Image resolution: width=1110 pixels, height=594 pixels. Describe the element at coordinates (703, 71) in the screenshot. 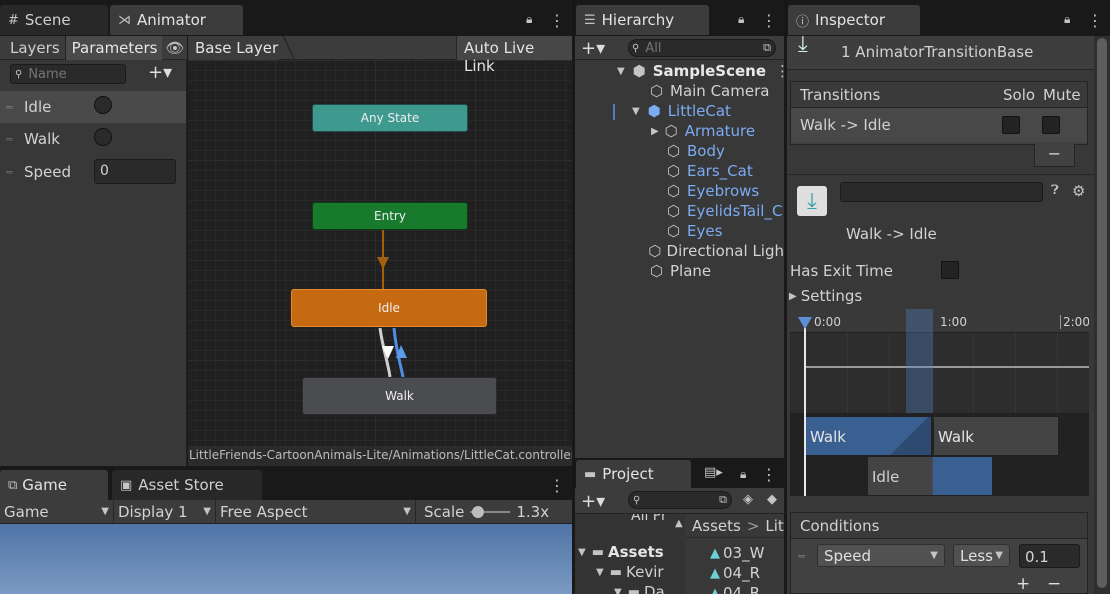

I see `scene-item: ▼ ⬢ SampleScene ⋮` at that location.